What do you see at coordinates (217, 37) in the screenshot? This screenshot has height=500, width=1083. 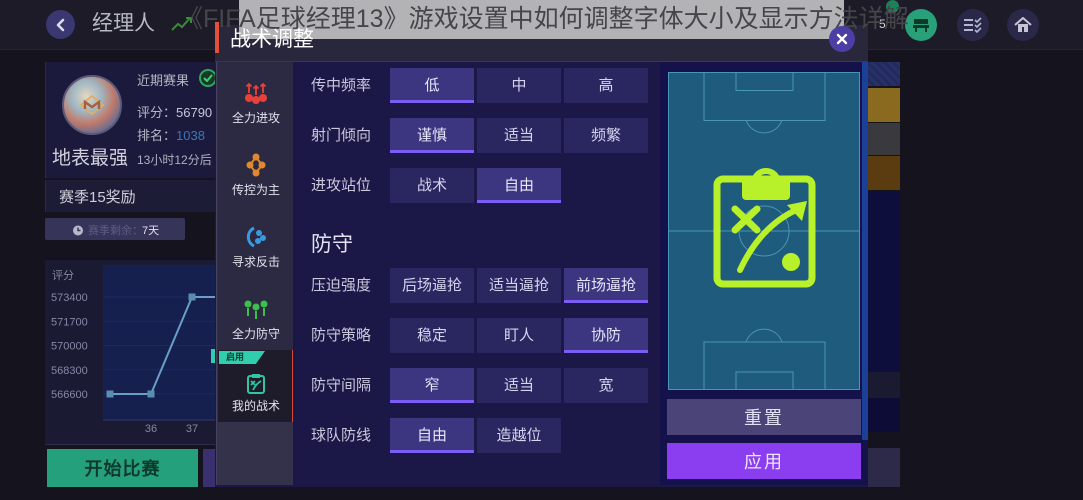 I see `header-accent` at bounding box center [217, 37].